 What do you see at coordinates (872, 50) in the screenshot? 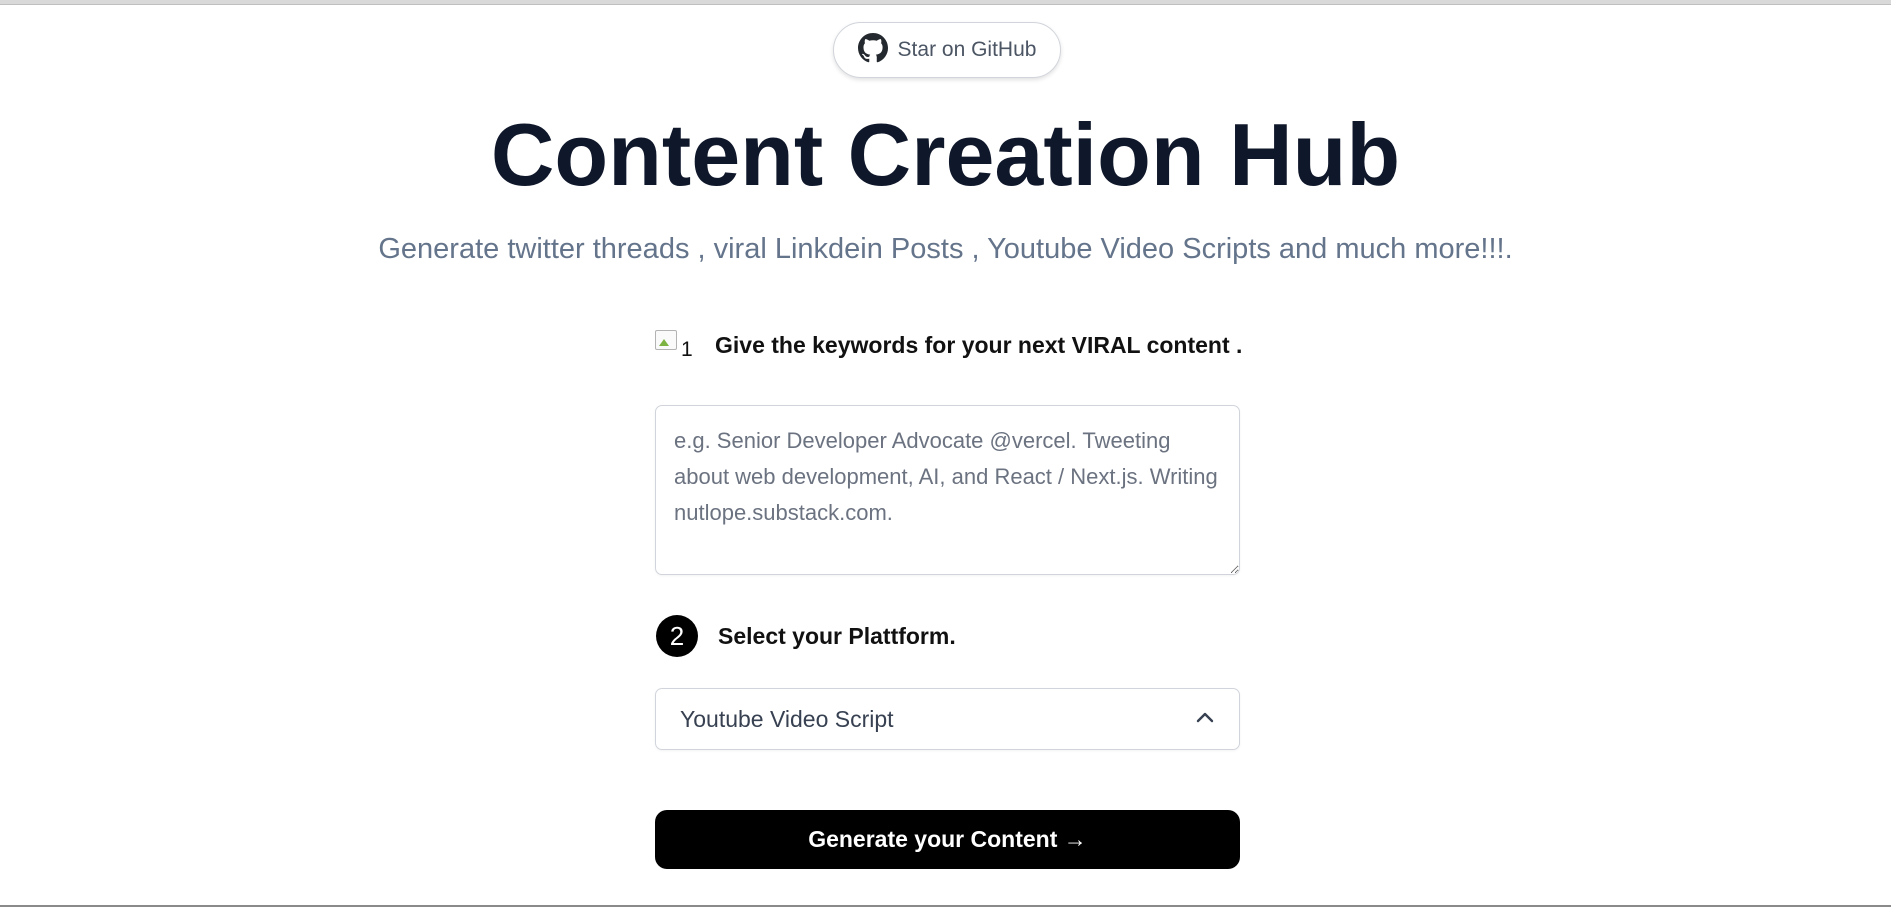
I see `github-icon` at bounding box center [872, 50].